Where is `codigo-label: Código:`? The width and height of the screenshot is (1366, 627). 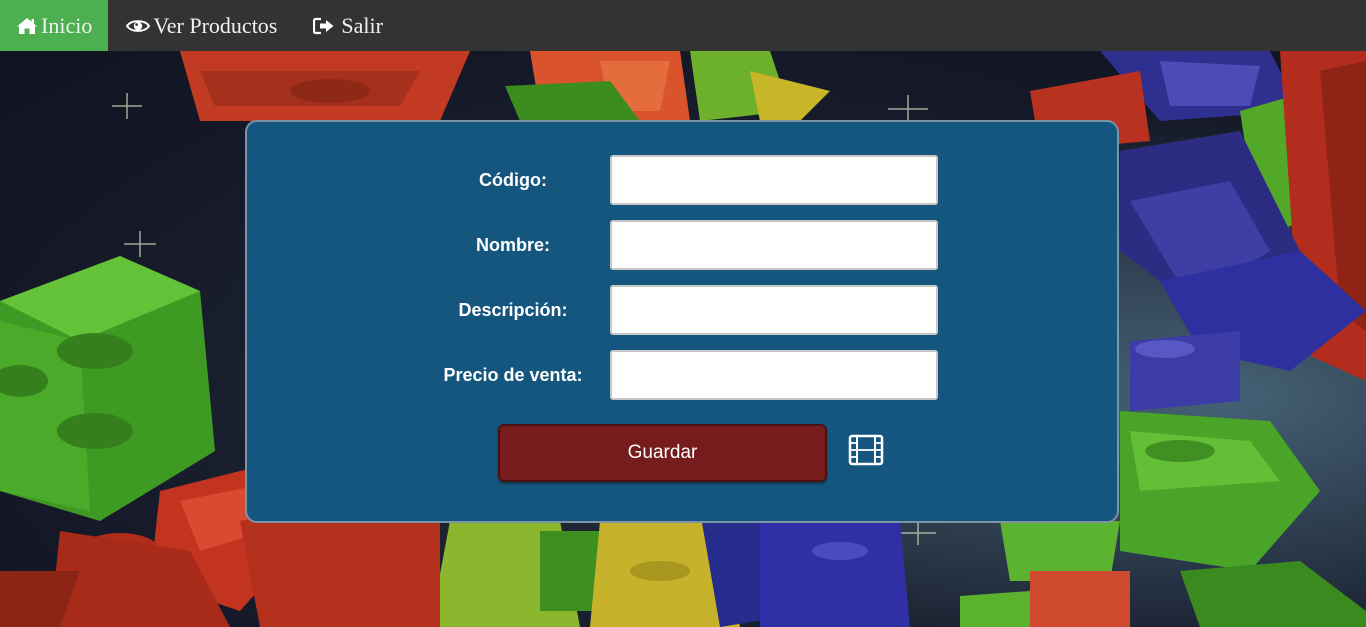
codigo-label: Código: is located at coordinates (513, 180).